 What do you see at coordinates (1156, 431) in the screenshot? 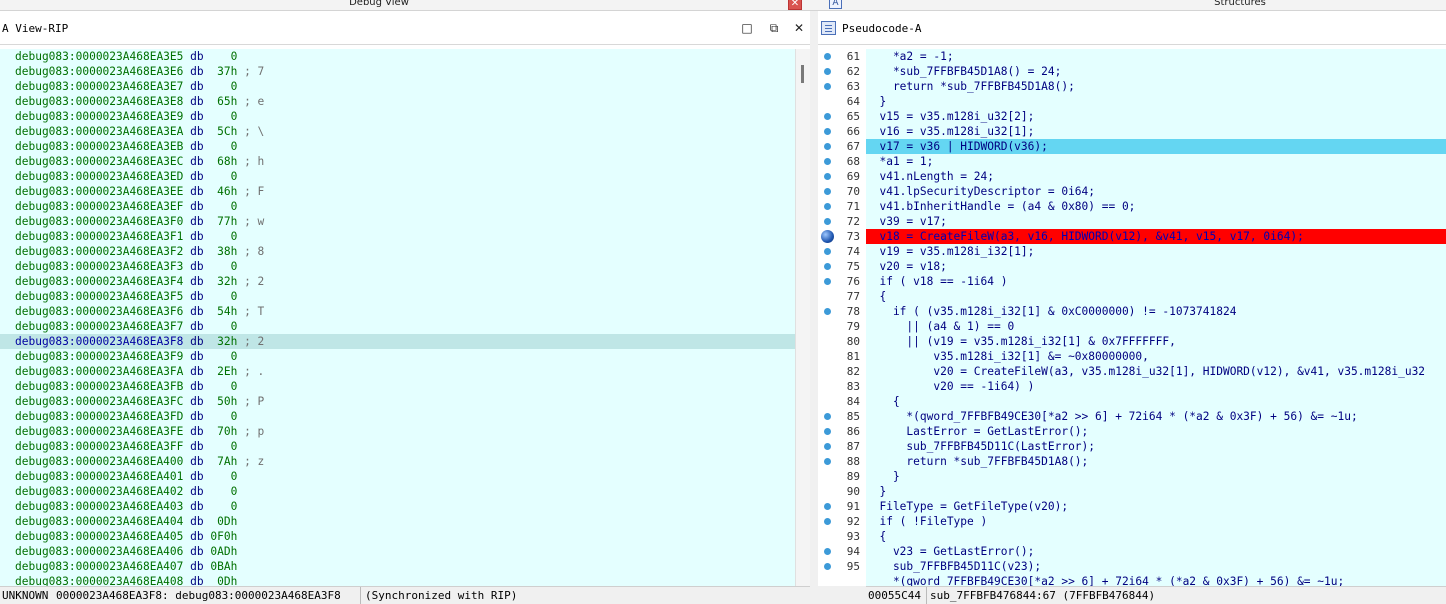
I see `code-line: LastError = GetLastError();` at bounding box center [1156, 431].